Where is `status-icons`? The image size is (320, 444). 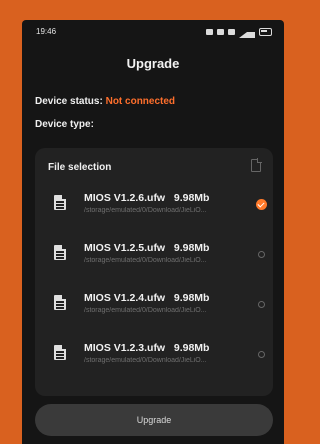 status-icons is located at coordinates (239, 32).